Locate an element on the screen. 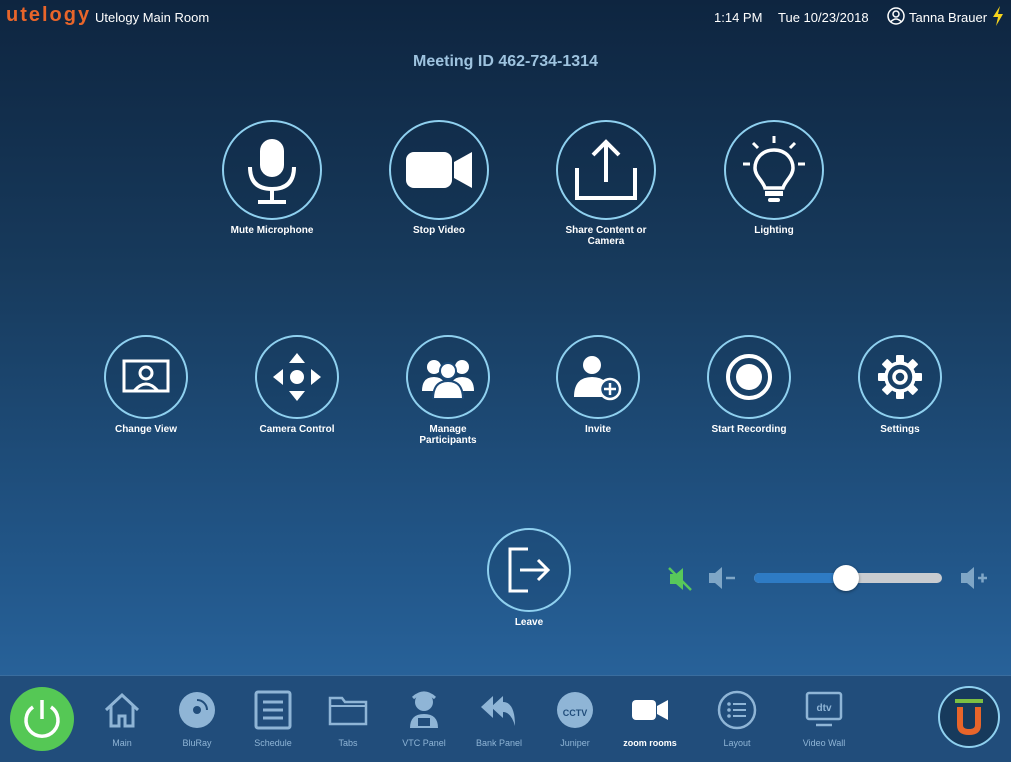 This screenshot has width=1011, height=762. settings-label: Settings is located at coordinates (900, 429).